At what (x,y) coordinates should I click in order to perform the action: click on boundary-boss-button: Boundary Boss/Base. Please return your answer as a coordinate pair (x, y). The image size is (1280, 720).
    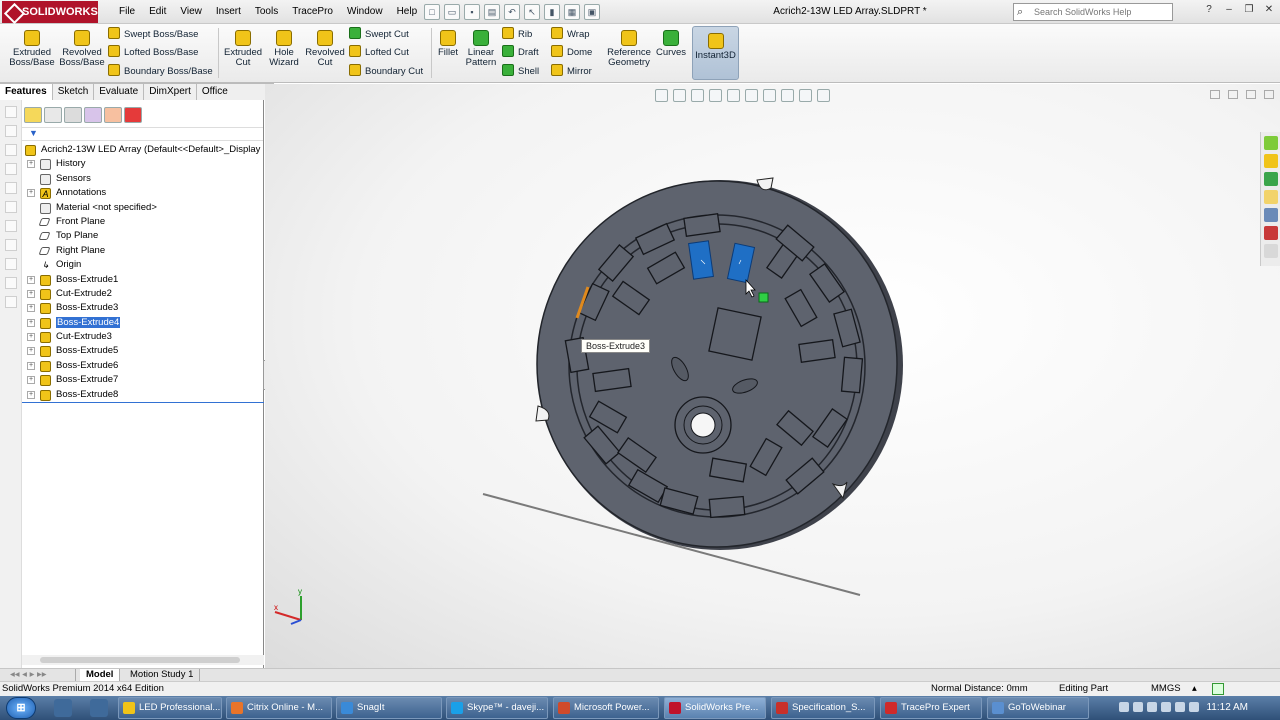
    Looking at the image, I should click on (160, 71).